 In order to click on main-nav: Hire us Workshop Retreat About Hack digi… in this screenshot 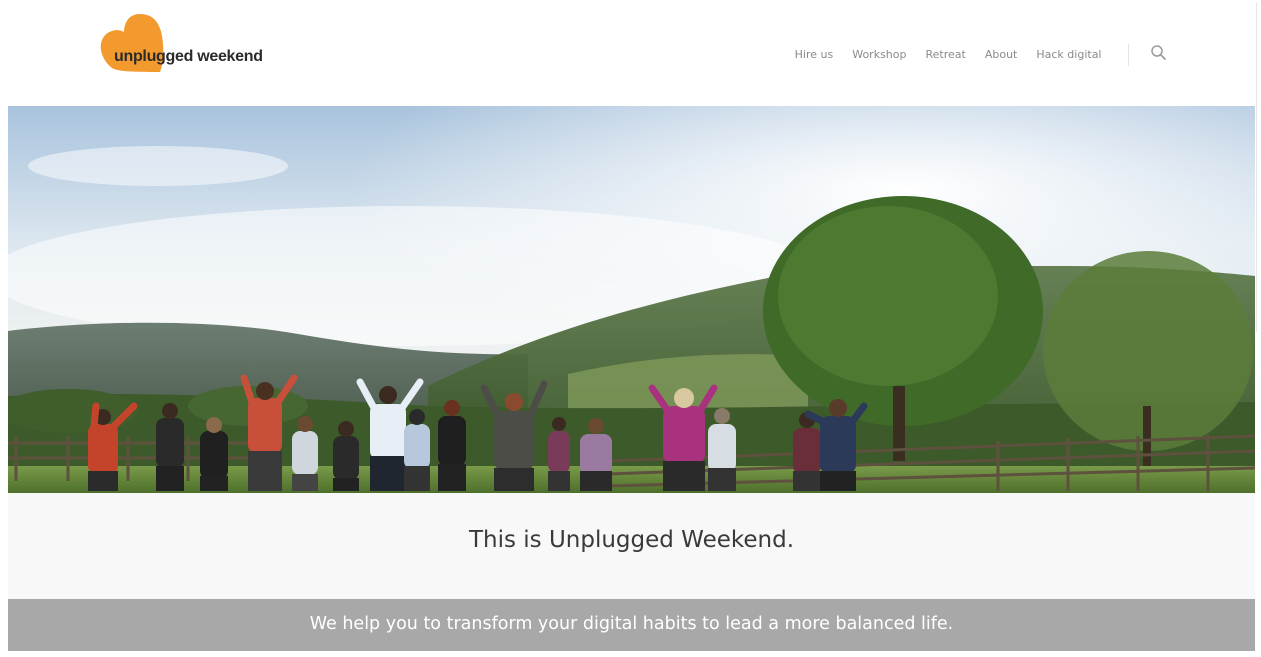, I will do `click(948, 54)`.